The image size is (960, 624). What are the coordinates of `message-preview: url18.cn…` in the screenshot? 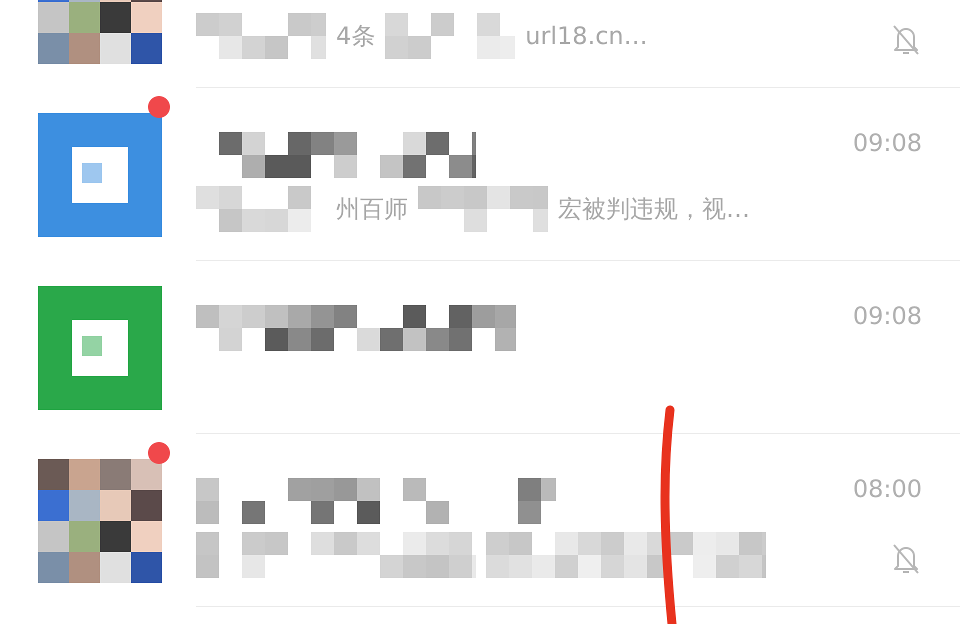 It's located at (586, 36).